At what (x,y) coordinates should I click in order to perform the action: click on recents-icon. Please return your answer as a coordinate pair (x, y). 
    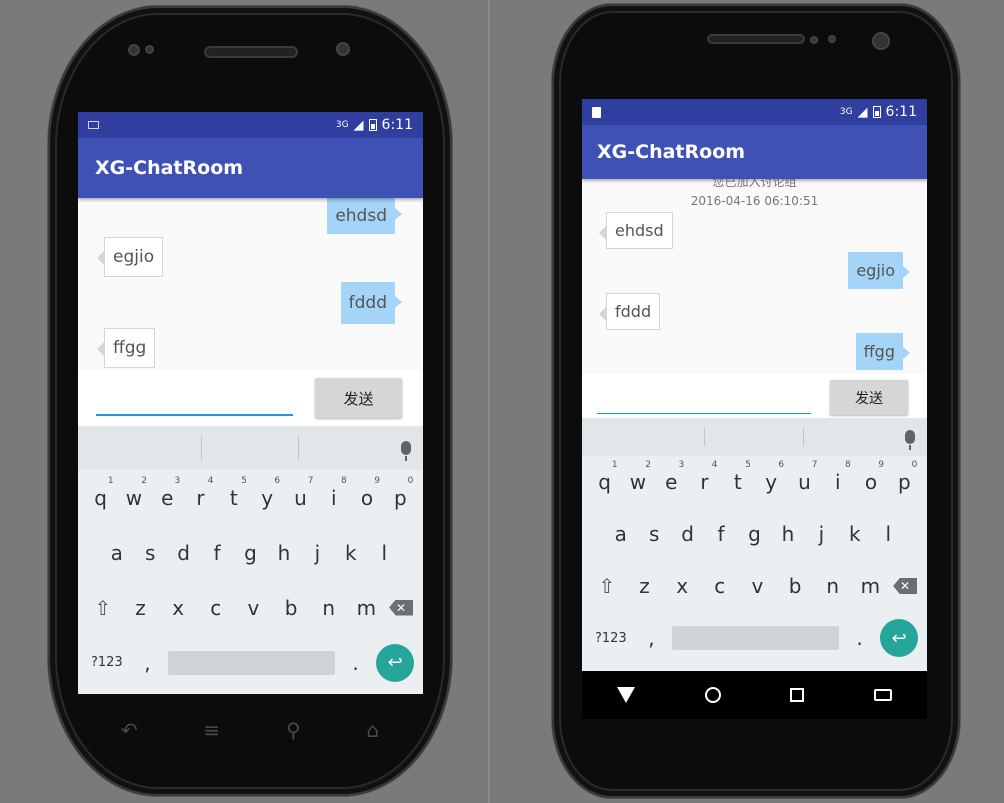
    Looking at the image, I should click on (797, 695).